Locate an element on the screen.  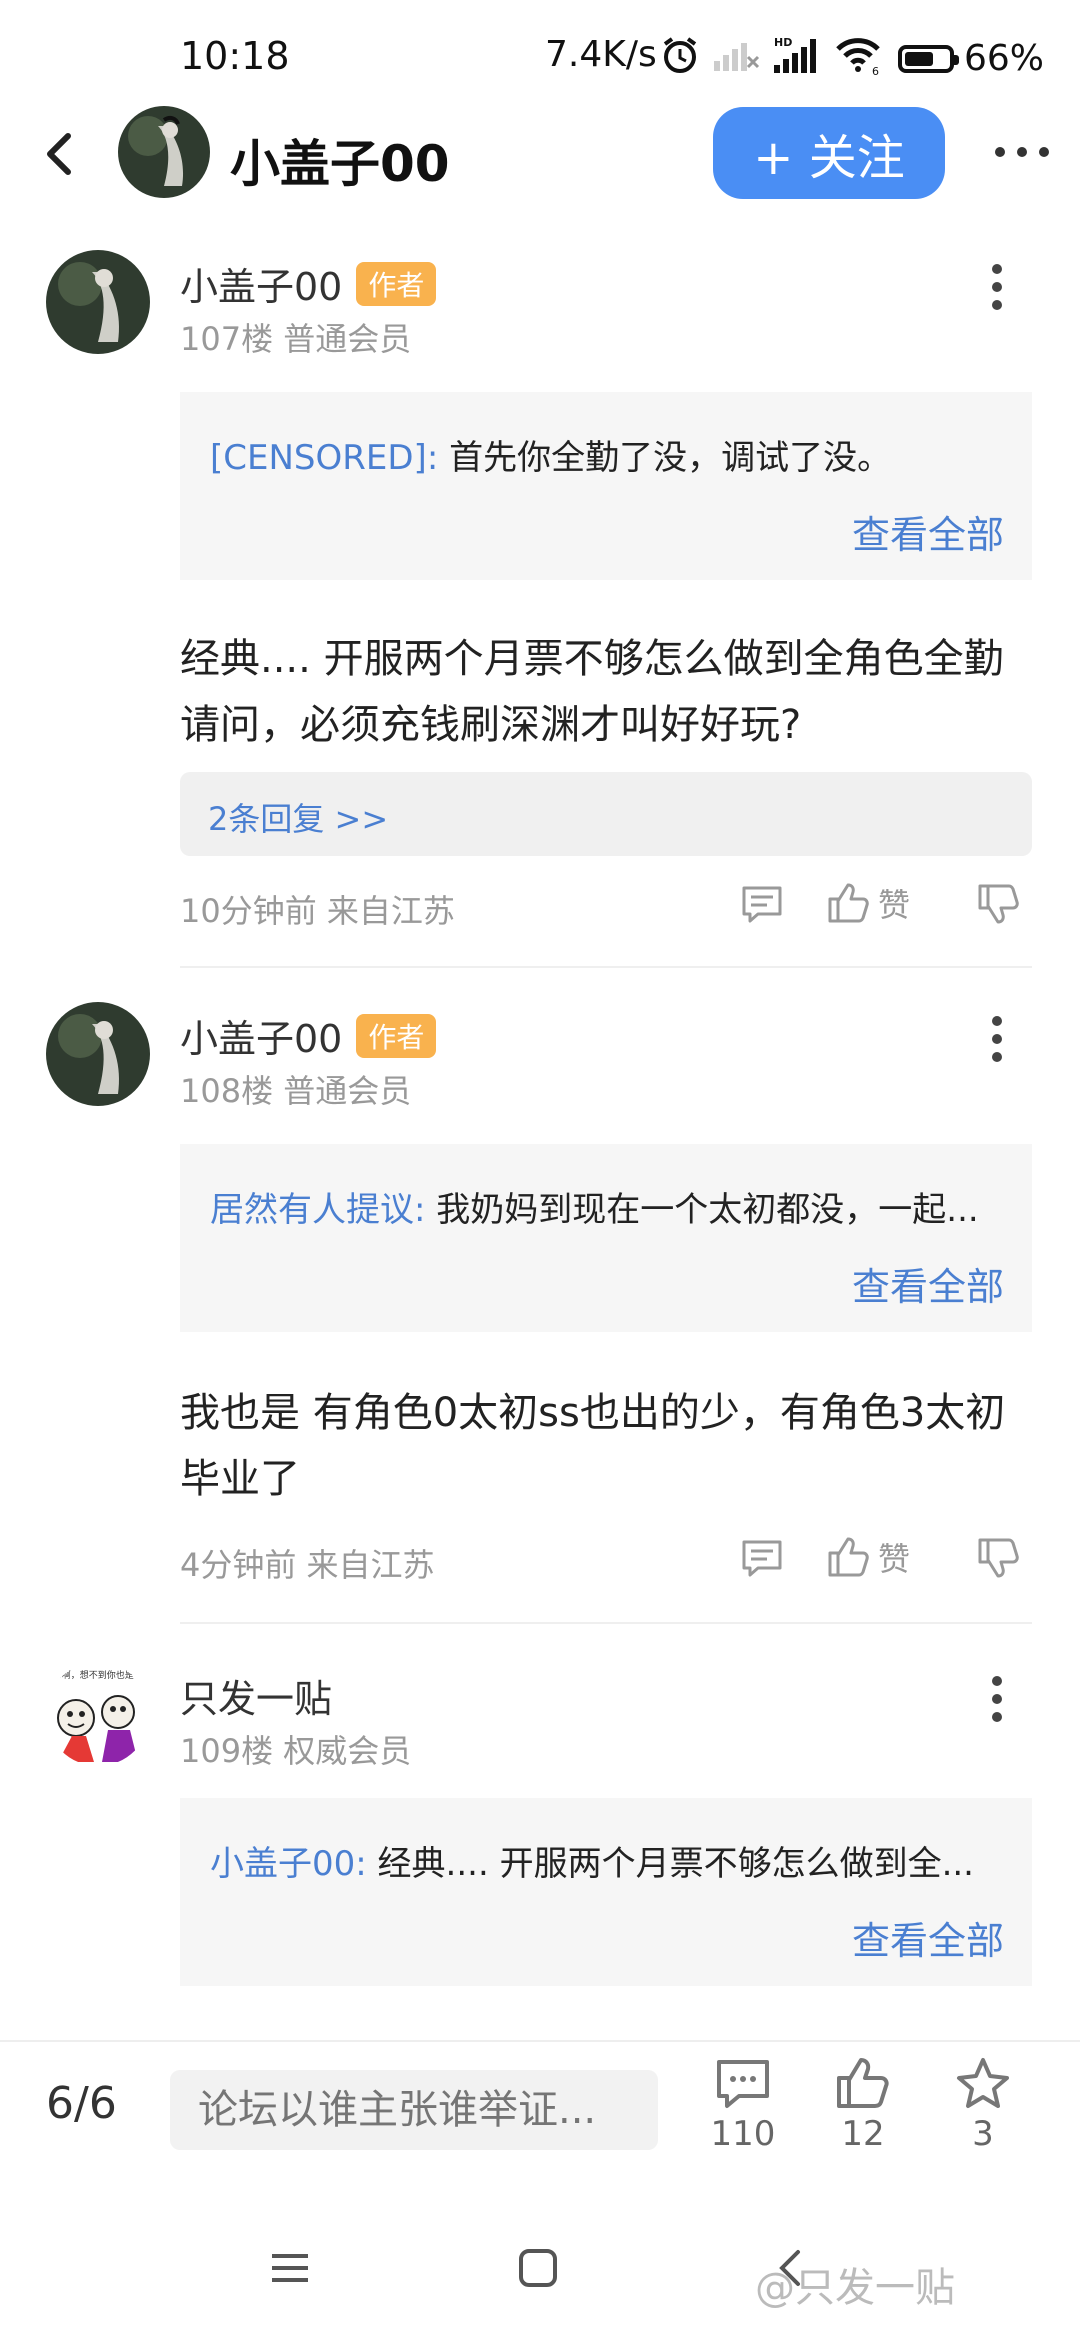
post-time: 10分钟前 来自江苏 is located at coordinates (317, 911).